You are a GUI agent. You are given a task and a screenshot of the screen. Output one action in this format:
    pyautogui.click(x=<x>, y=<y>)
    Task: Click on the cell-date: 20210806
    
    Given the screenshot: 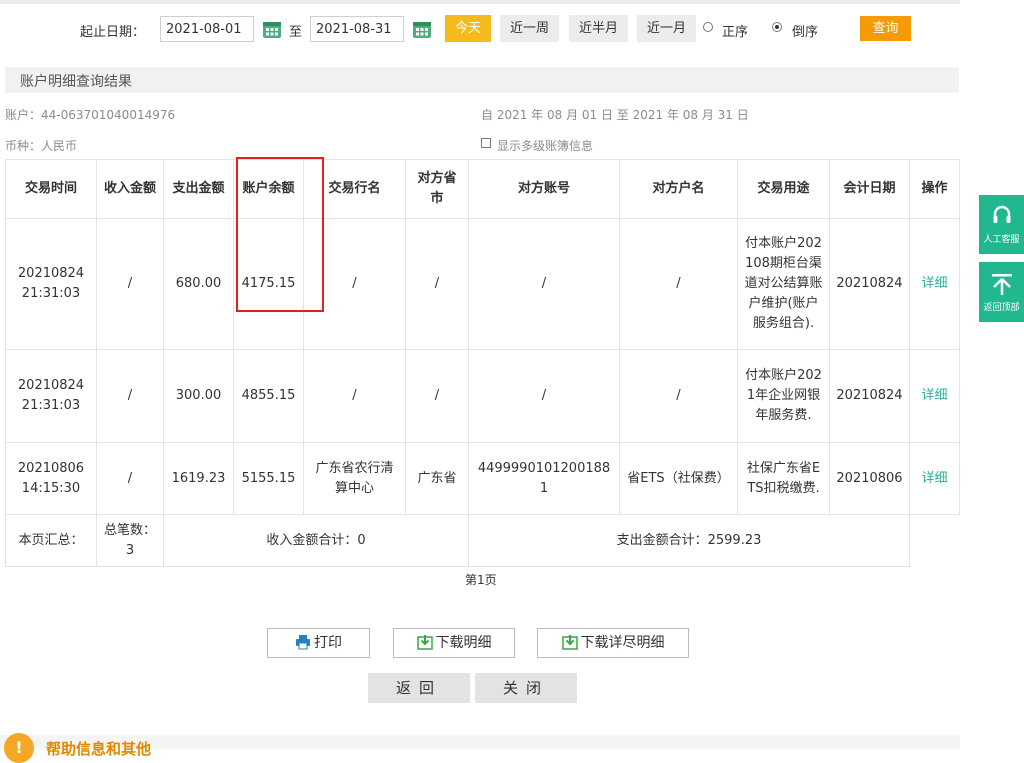 What is the action you would take?
    pyautogui.click(x=869, y=478)
    